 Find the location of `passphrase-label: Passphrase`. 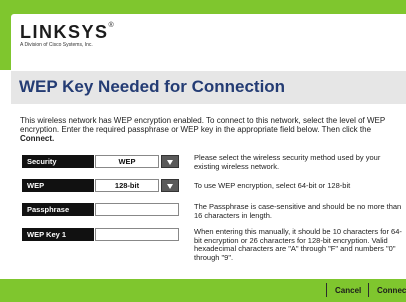

passphrase-label: Passphrase is located at coordinates (58, 209).